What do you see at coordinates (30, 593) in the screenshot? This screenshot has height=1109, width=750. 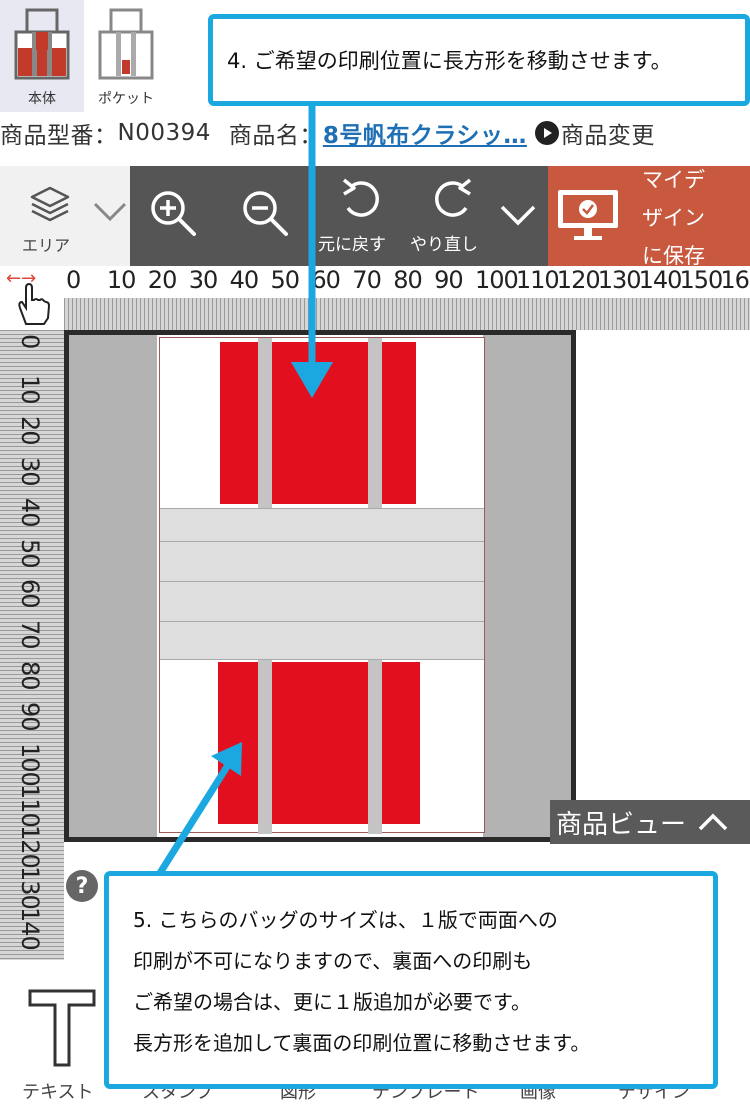 I see `ruler-v-label: 60` at bounding box center [30, 593].